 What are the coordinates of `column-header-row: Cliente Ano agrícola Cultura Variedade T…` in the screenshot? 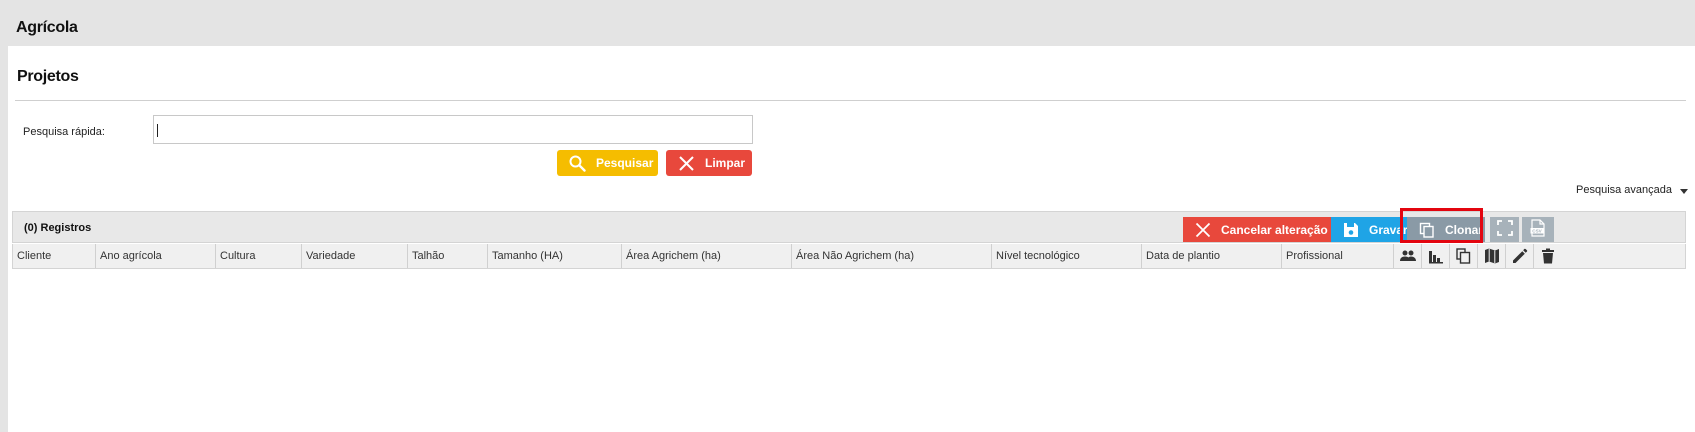 It's located at (849, 256).